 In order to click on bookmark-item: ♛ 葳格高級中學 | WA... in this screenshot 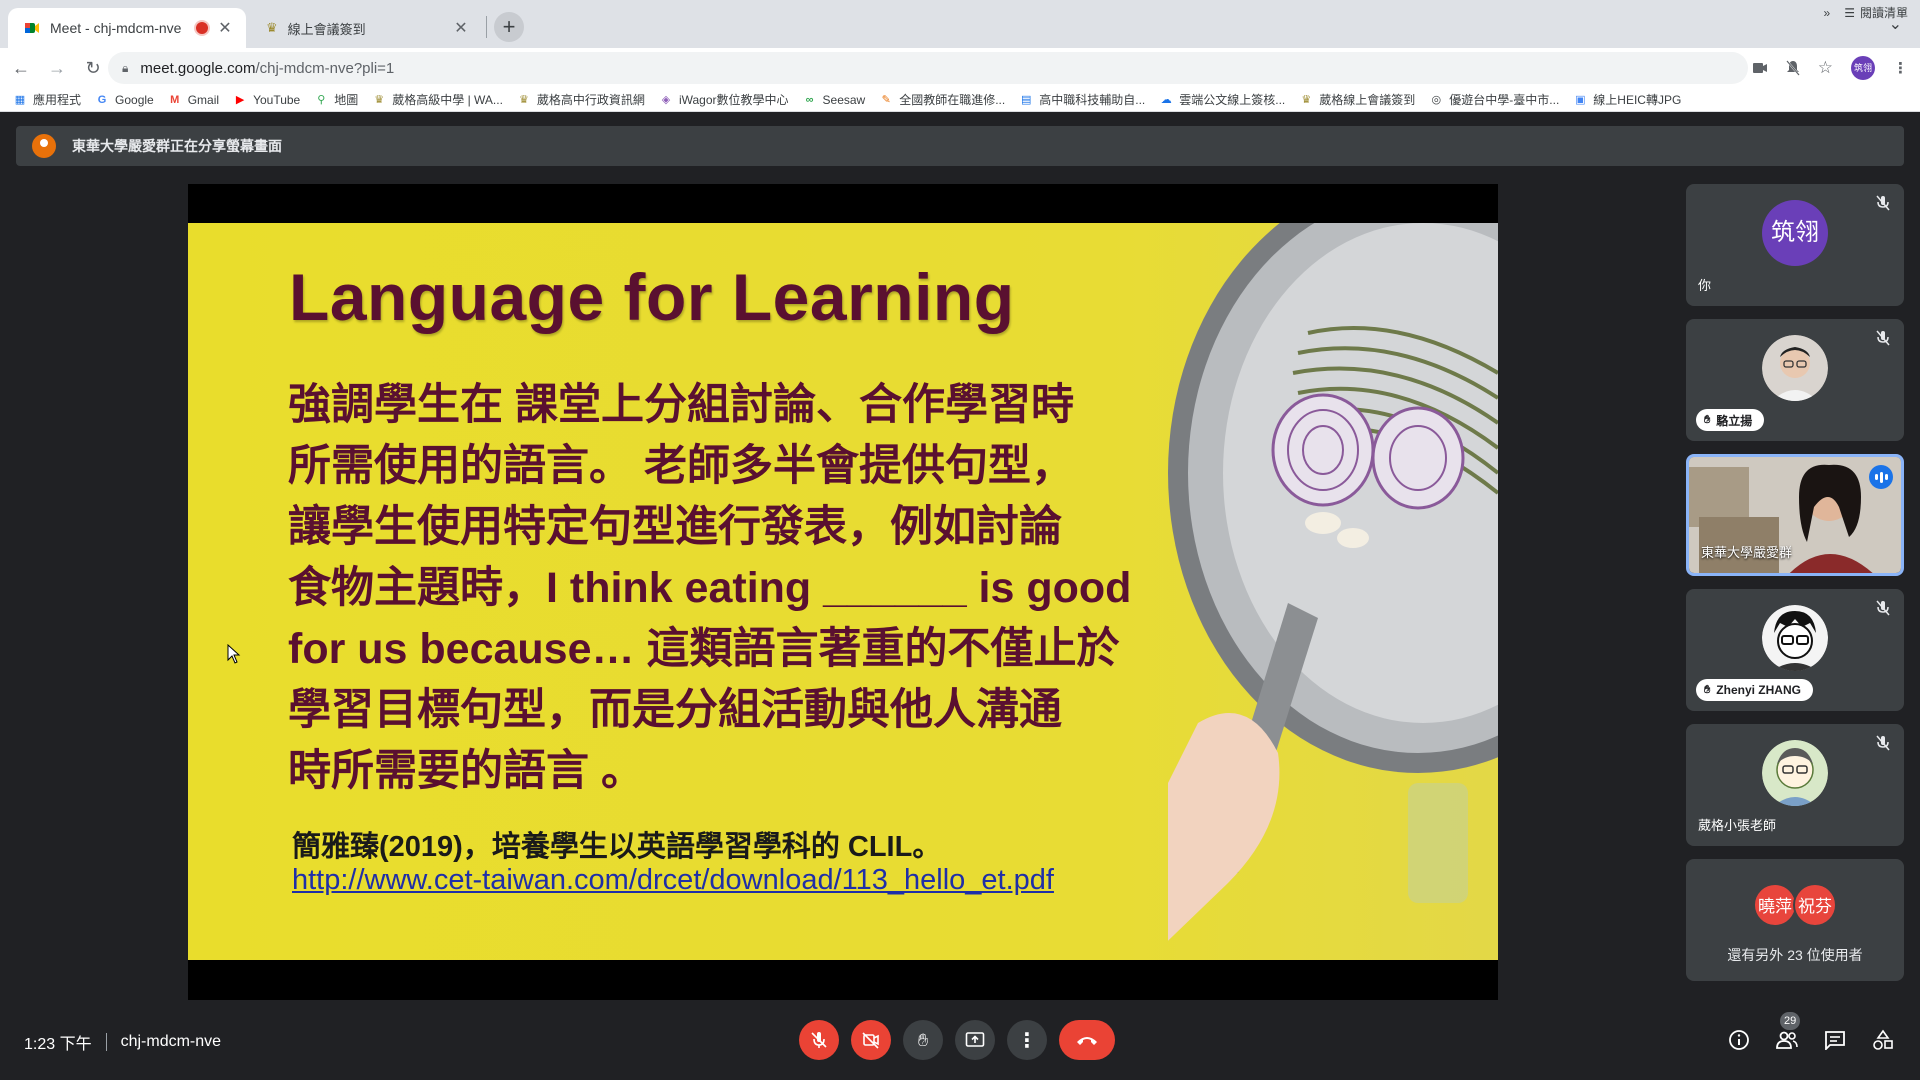, I will do `click(437, 99)`.